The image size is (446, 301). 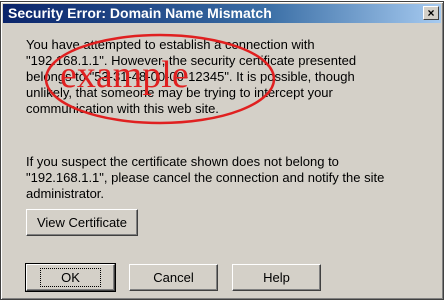 I want to click on view-certificate-button: View Certificate, so click(x=82, y=222).